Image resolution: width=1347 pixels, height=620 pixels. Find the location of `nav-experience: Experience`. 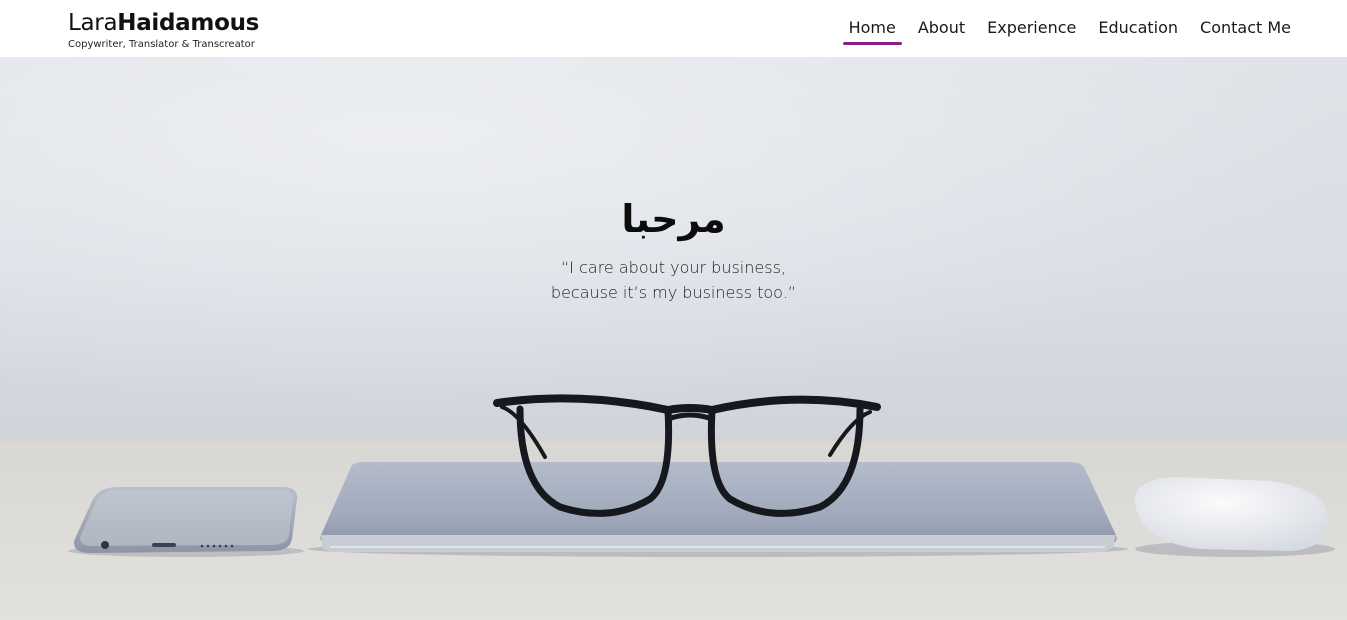

nav-experience: Experience is located at coordinates (1031, 28).